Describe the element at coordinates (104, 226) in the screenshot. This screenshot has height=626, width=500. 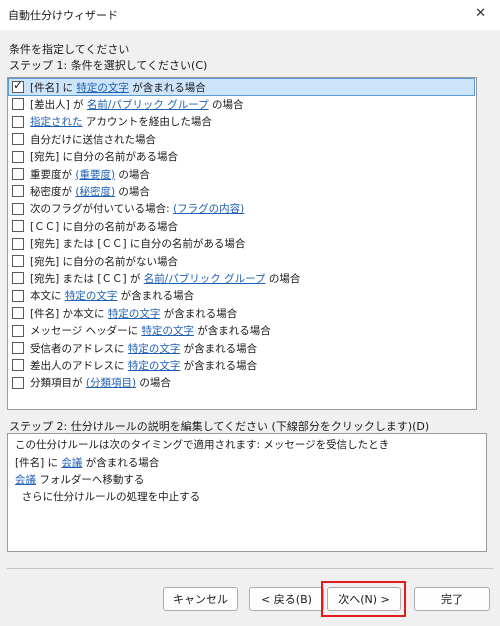
I see `condition-label: [ＣＣ] に自分の名前がある場合` at that location.